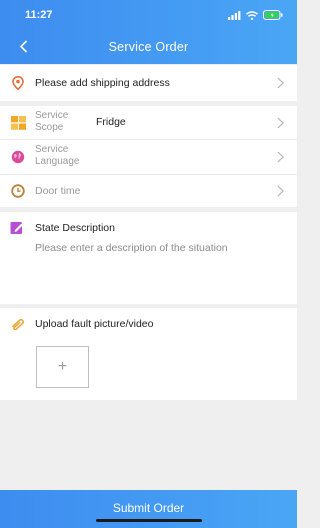 This screenshot has width=320, height=528. Describe the element at coordinates (273, 15) in the screenshot. I see `battery-icon` at that location.